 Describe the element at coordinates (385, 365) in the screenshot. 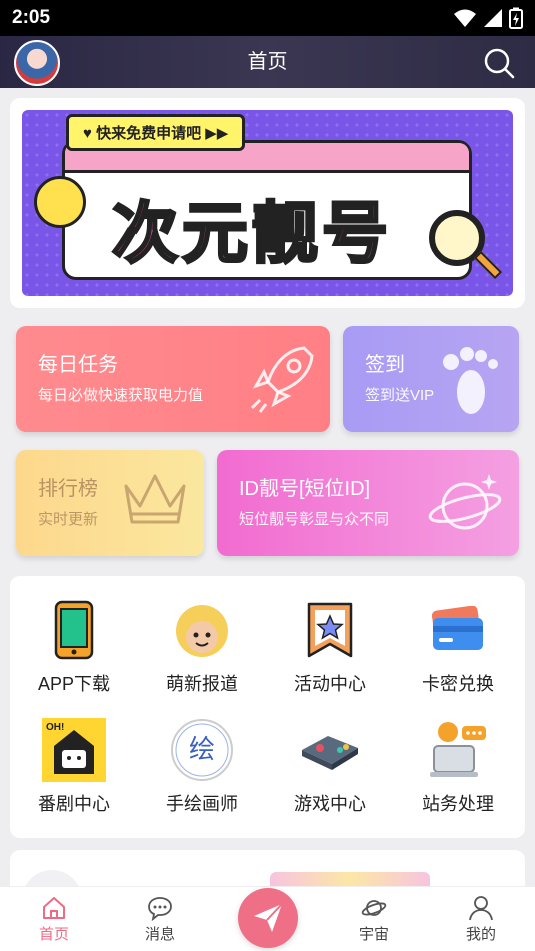

I see `tile-title: 签到` at that location.